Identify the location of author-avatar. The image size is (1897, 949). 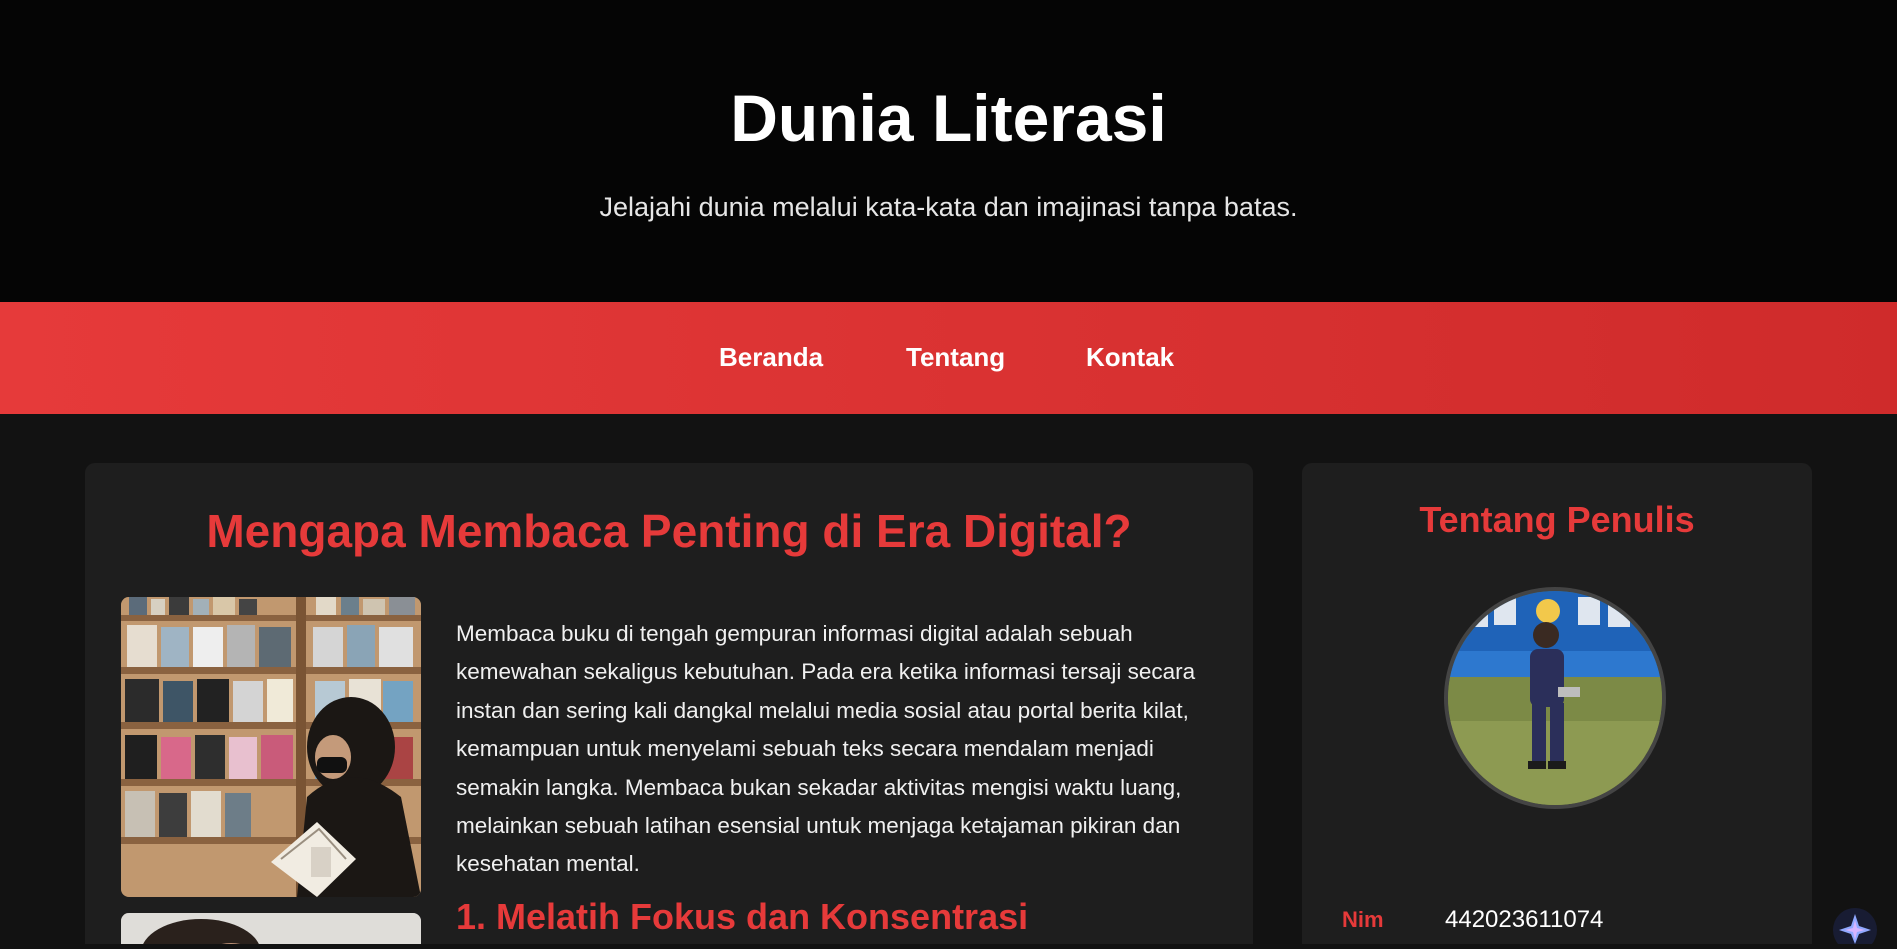
(1555, 698).